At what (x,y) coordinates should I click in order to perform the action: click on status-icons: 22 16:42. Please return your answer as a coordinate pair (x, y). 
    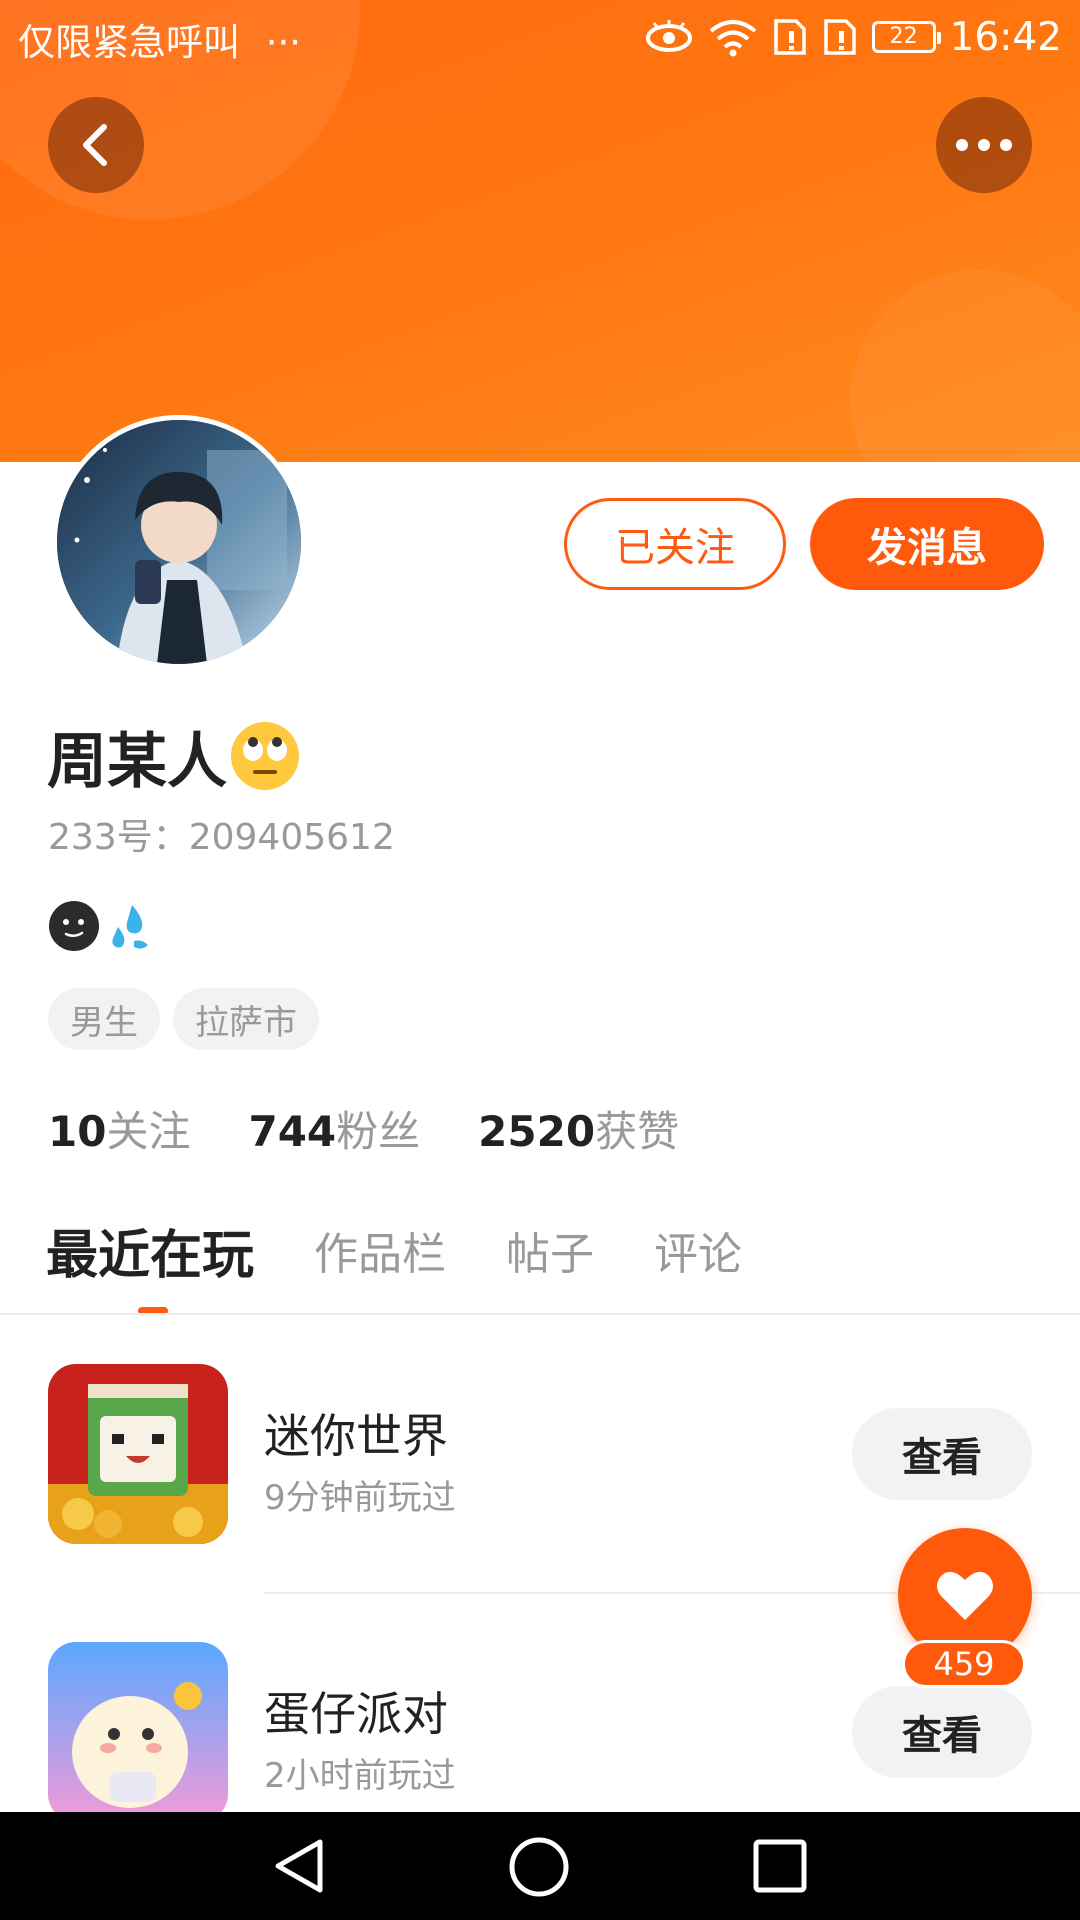
    Looking at the image, I should click on (853, 37).